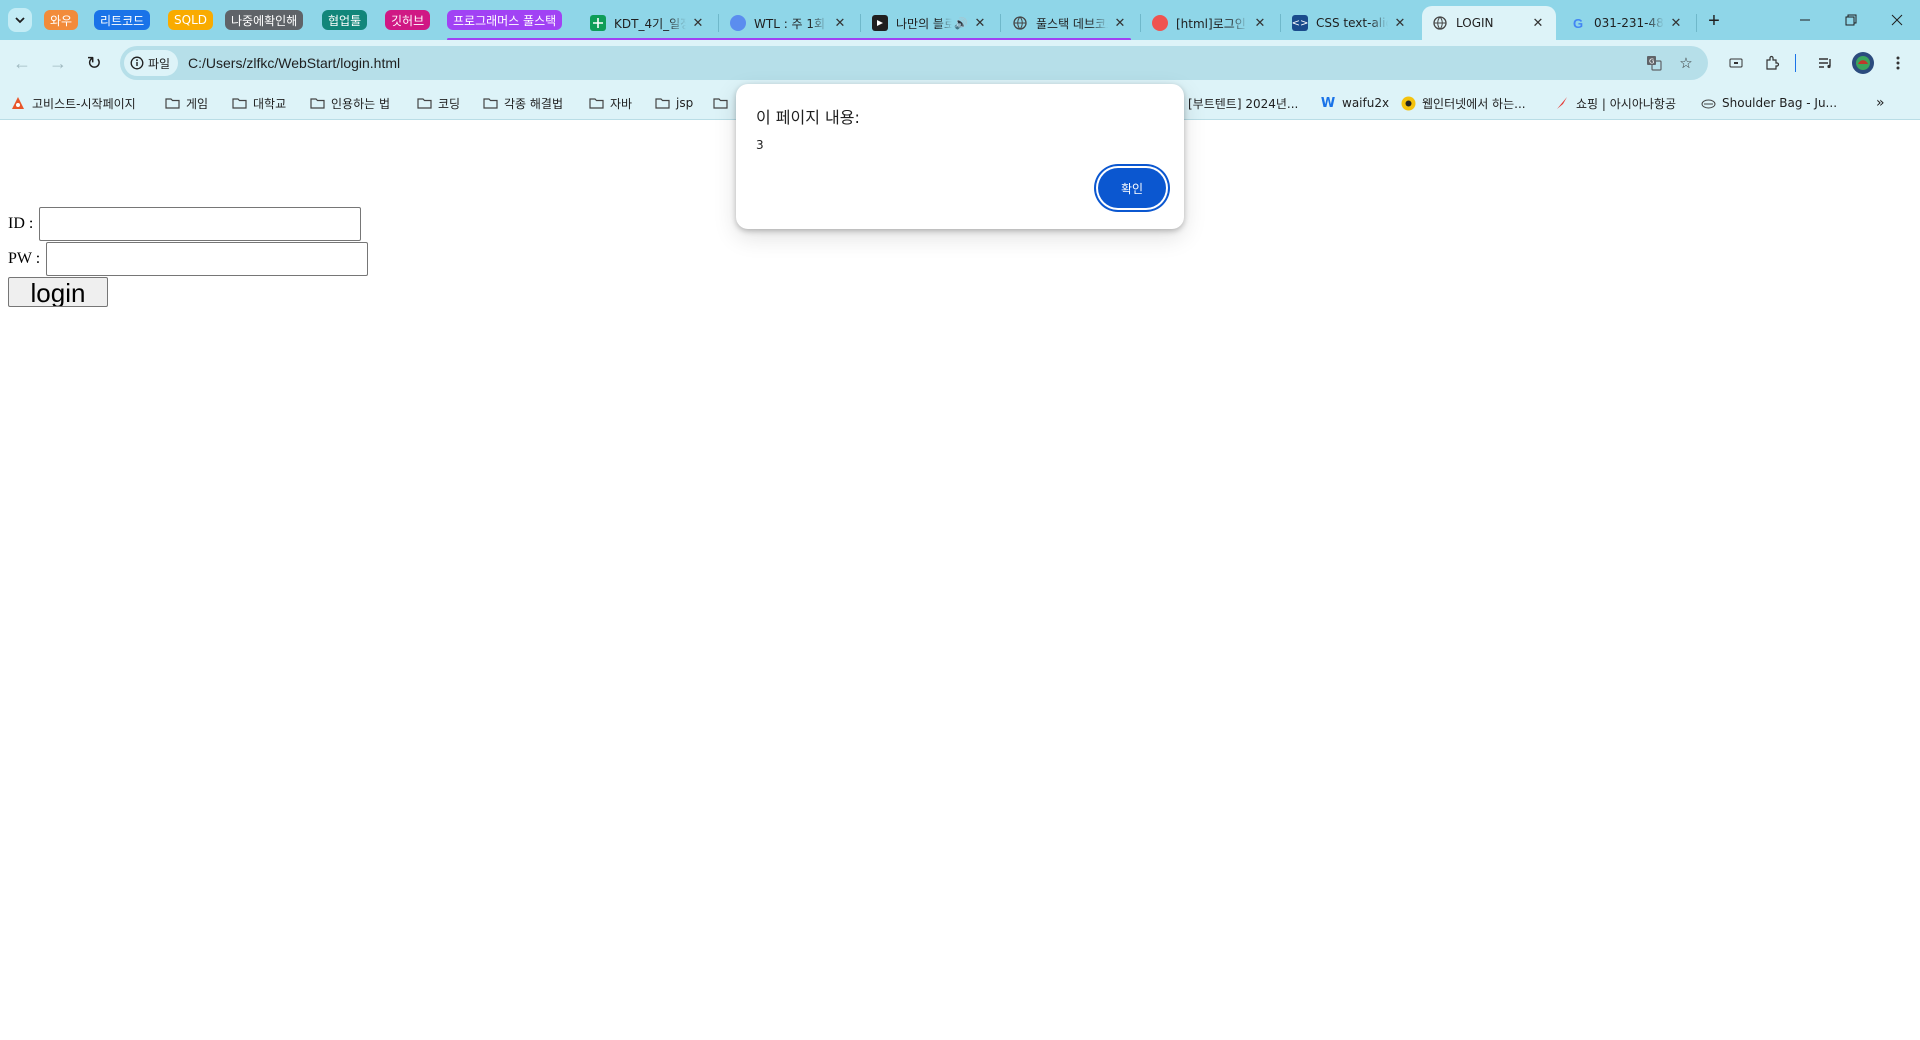 This screenshot has width=1920, height=1040. What do you see at coordinates (22, 63) in the screenshot?
I see `back-button: ←` at bounding box center [22, 63].